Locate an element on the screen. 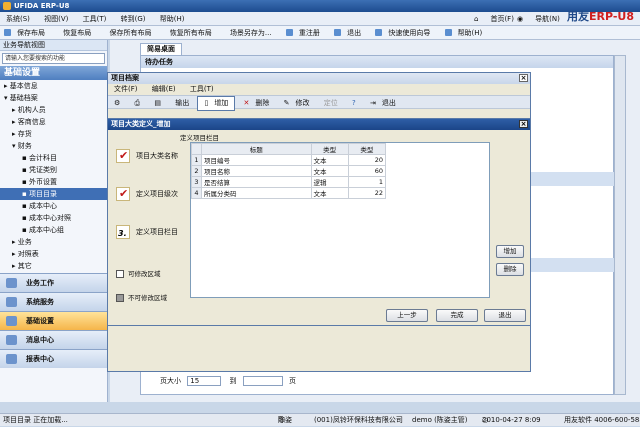 The height and width of the screenshot is (427, 640). col-type-header: 类型 is located at coordinates (329, 149).